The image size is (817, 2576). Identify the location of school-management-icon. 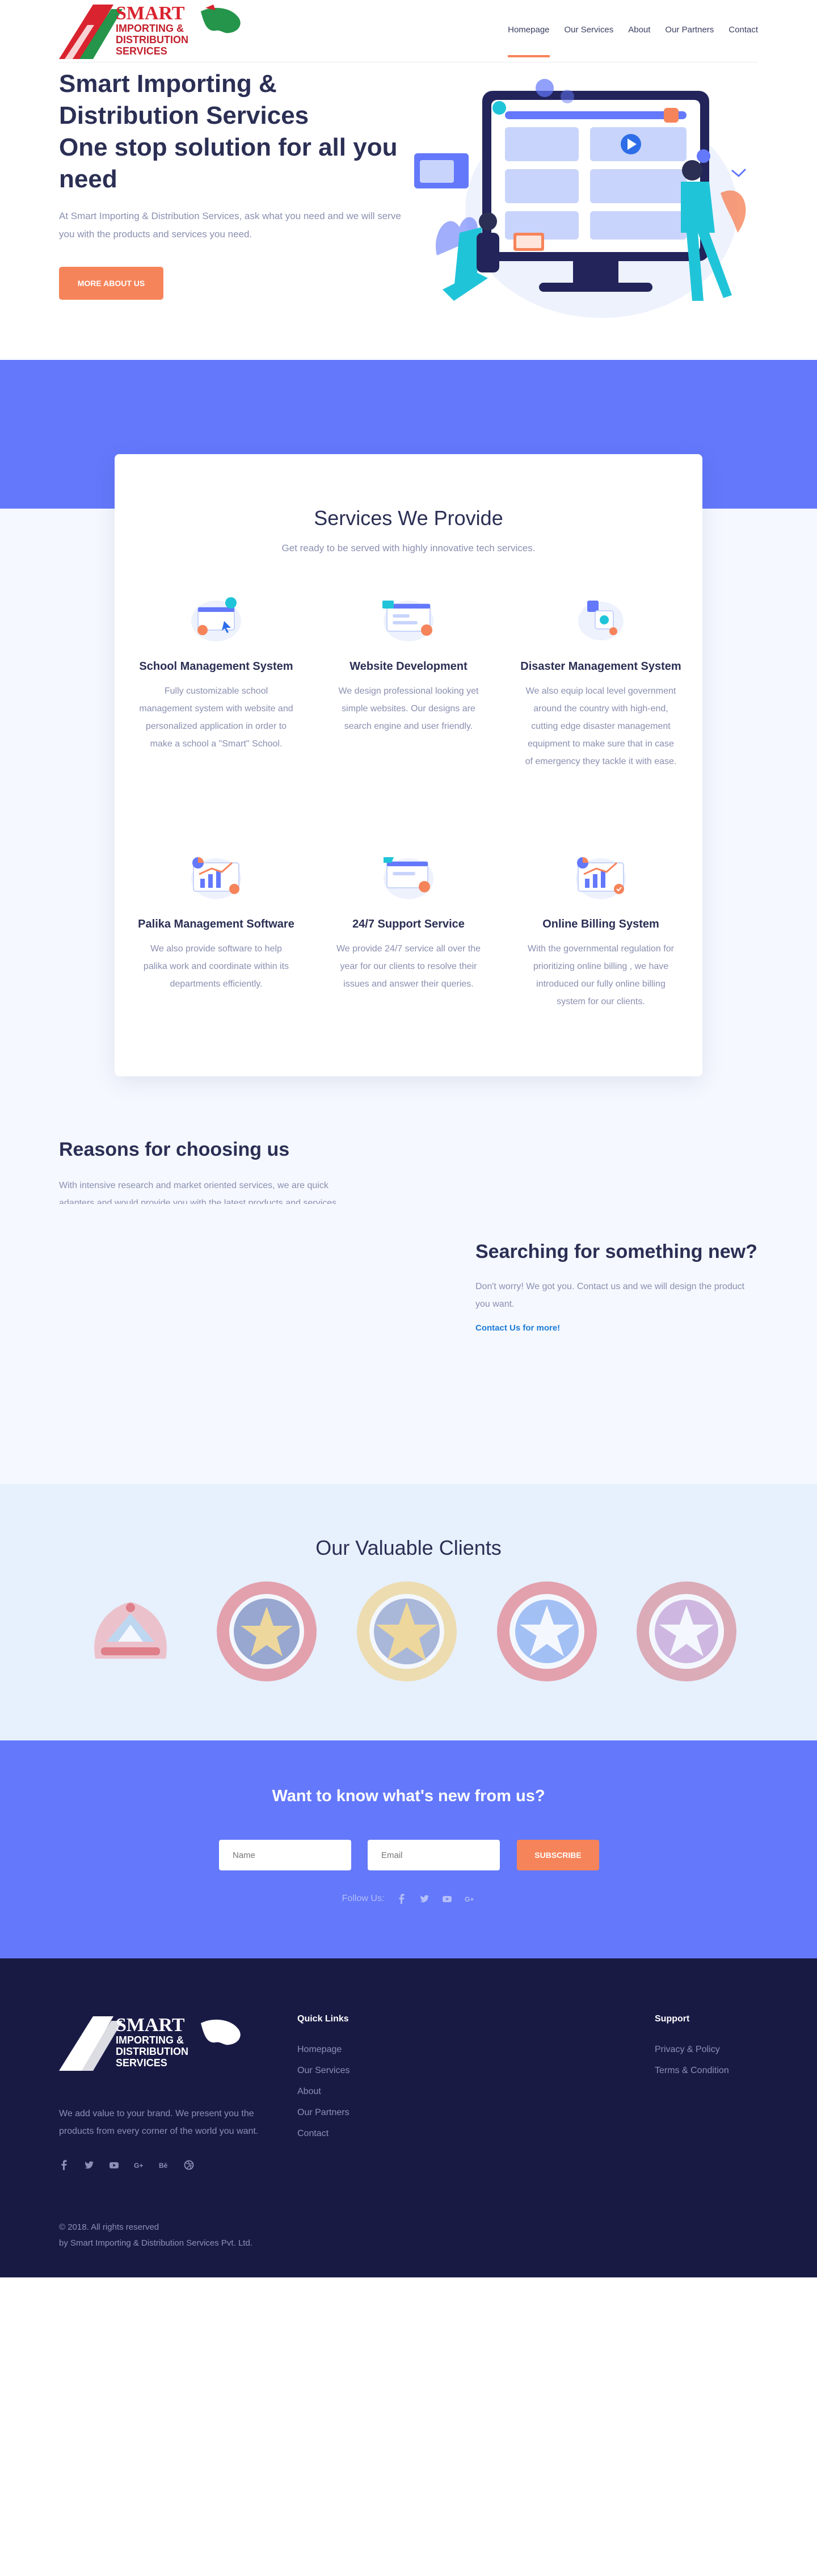
(216, 619).